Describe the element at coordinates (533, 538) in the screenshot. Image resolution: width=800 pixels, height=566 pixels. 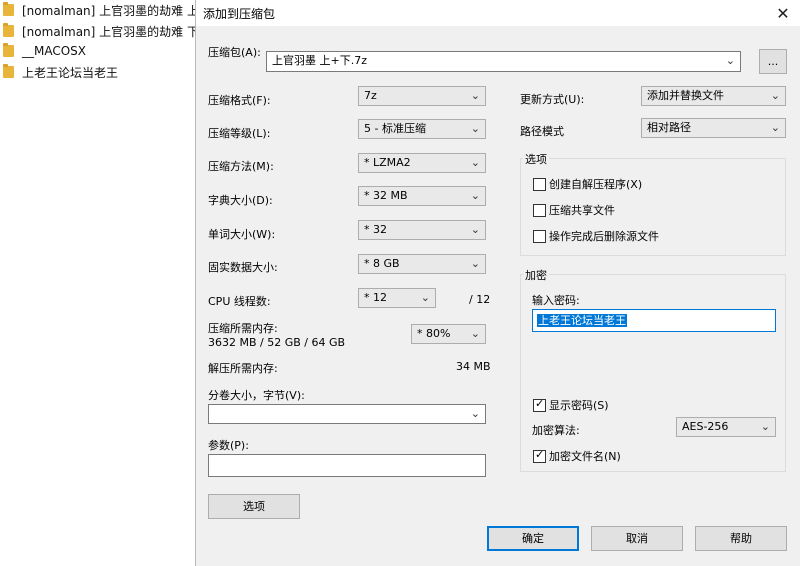
I see `ok-button: 确定` at that location.